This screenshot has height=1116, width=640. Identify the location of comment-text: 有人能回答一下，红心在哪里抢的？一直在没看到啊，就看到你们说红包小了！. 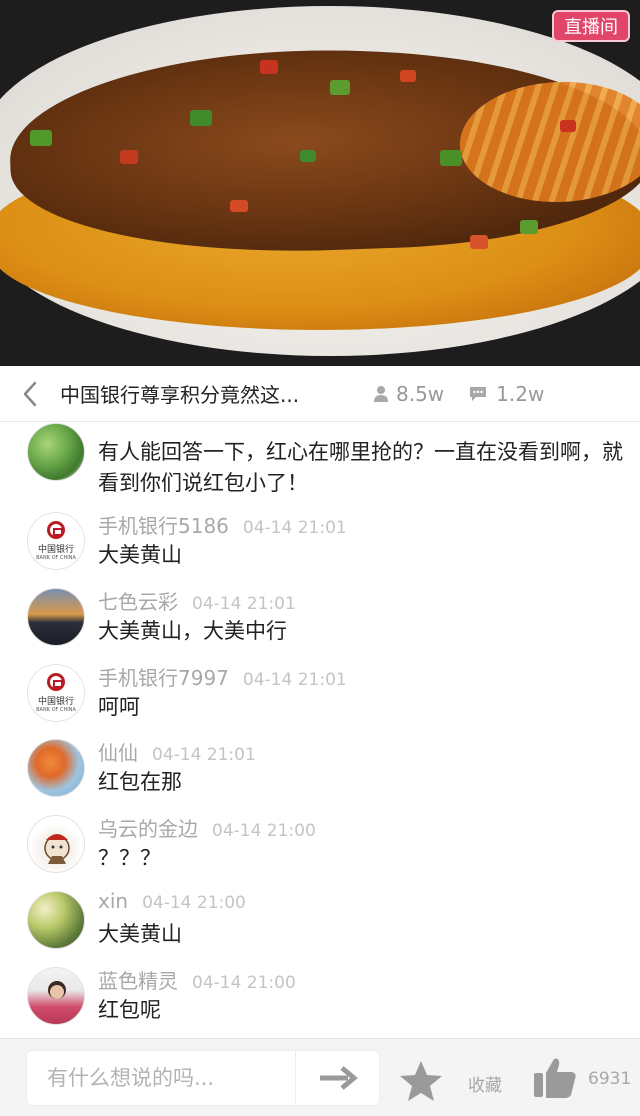
(360, 467).